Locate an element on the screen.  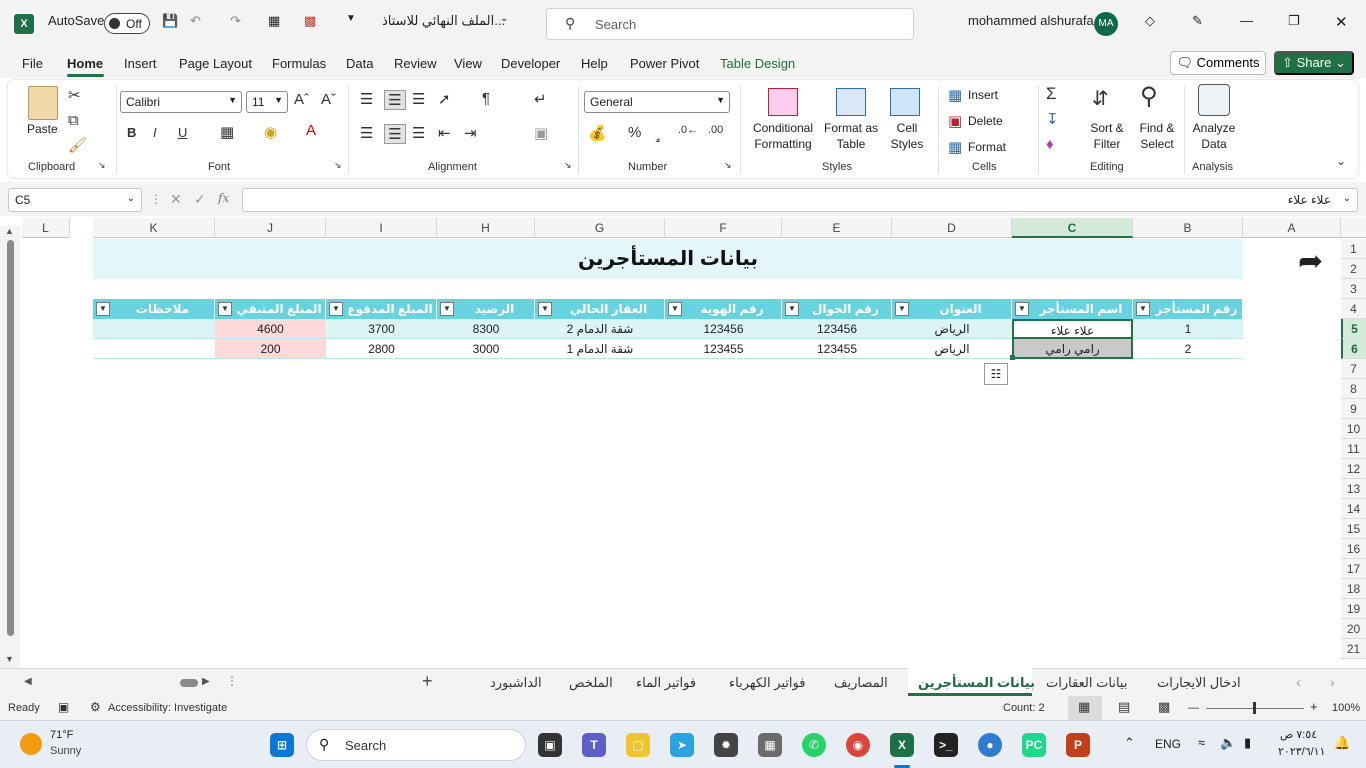
more-options-icon: ⋮ is located at coordinates (156, 199).